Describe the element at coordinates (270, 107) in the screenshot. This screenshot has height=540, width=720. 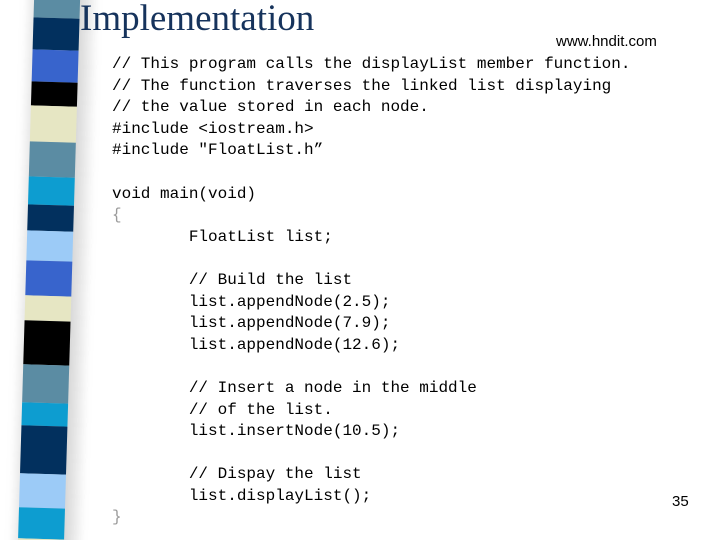
I see `code-line: // the value stored in each node.` at that location.